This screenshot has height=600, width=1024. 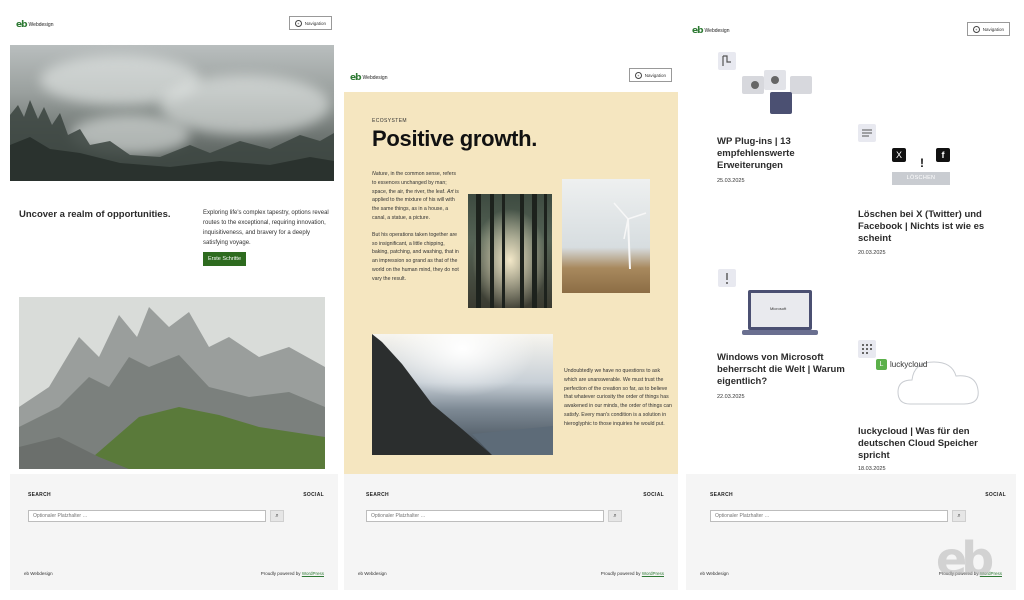 I want to click on exclamation-icon: !, so click(x=922, y=163).